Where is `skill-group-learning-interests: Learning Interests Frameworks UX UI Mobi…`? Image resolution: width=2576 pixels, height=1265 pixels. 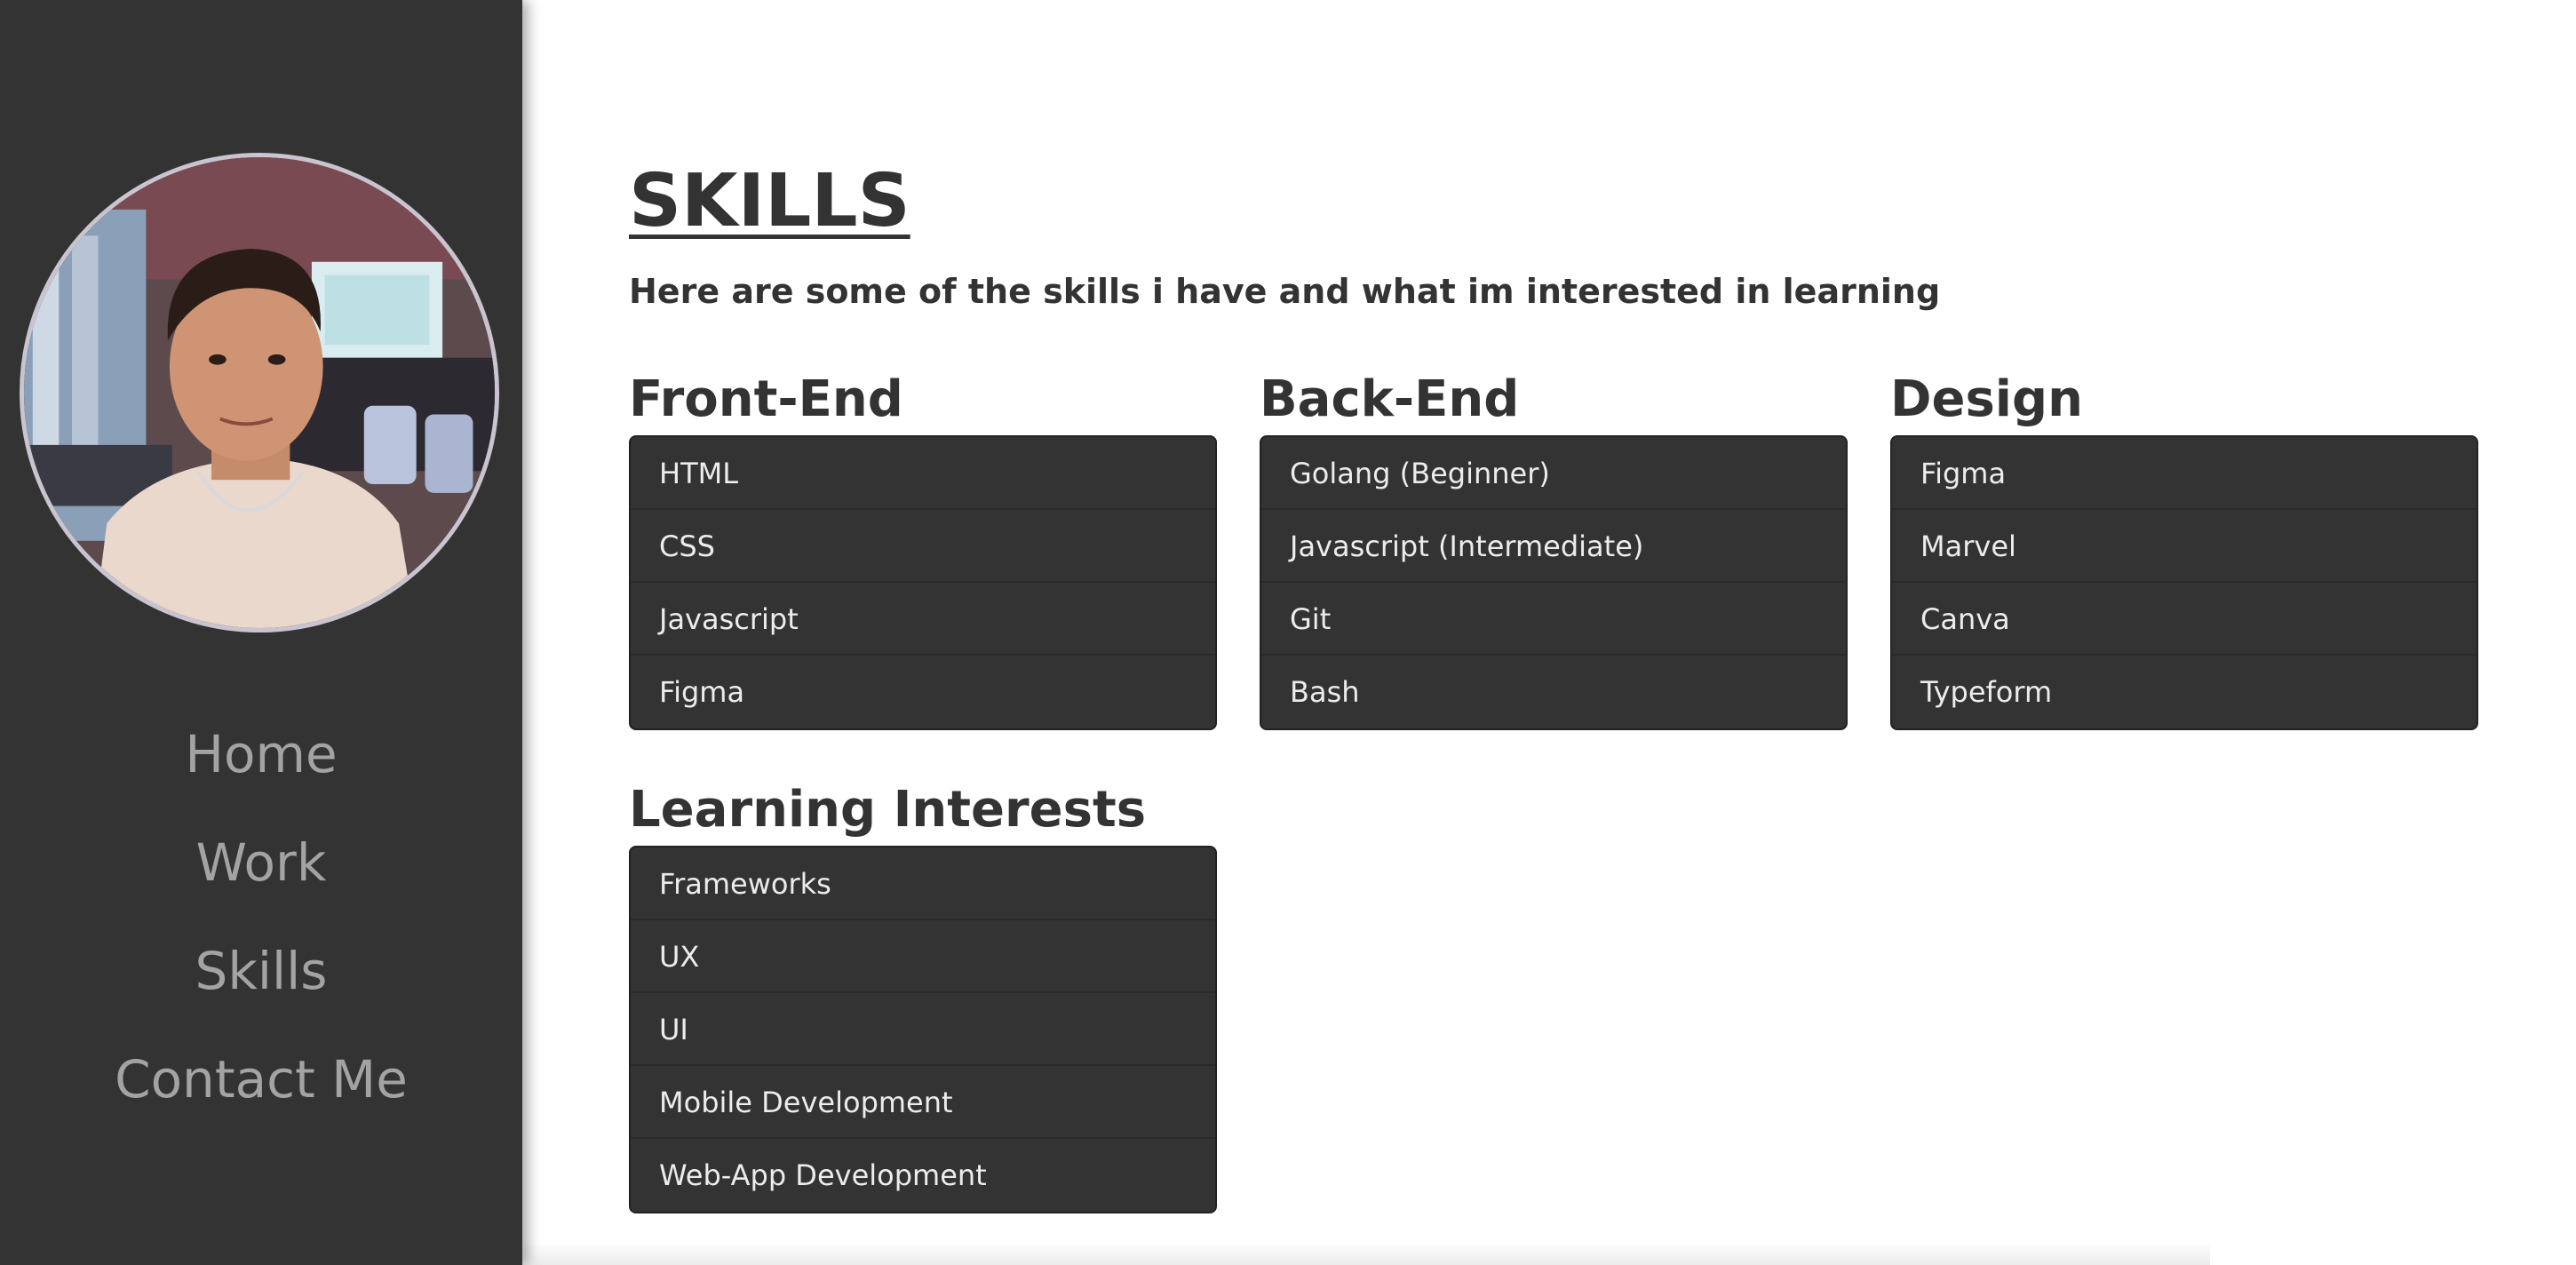 skill-group-learning-interests: Learning Interests Frameworks UX UI Mobi… is located at coordinates (923, 994).